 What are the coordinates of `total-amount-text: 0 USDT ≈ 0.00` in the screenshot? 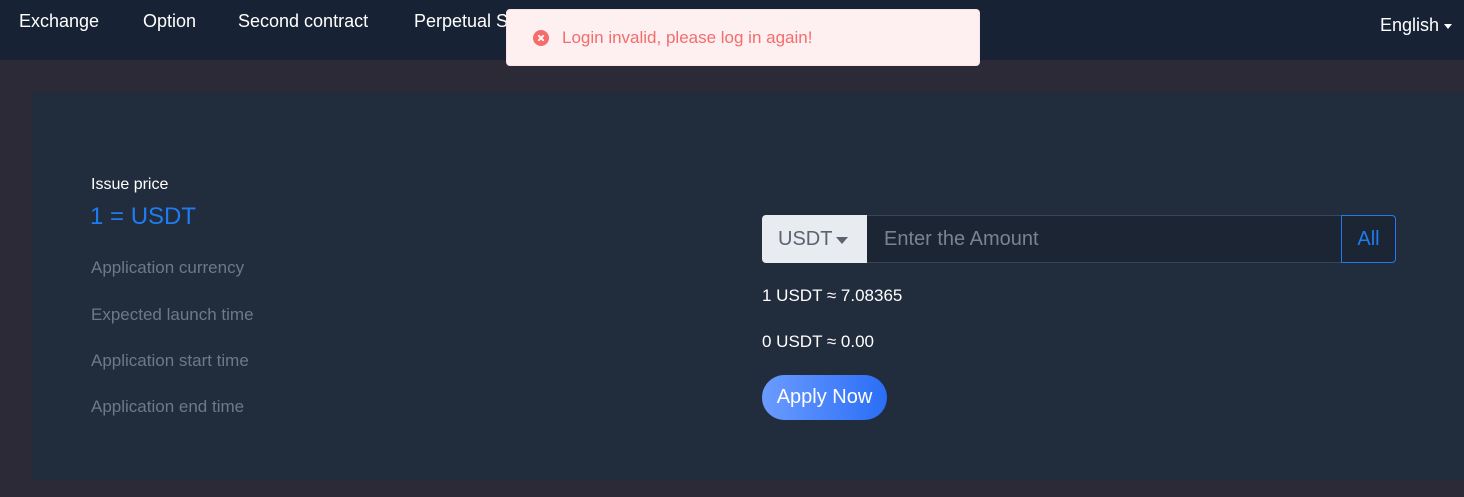 It's located at (818, 341).